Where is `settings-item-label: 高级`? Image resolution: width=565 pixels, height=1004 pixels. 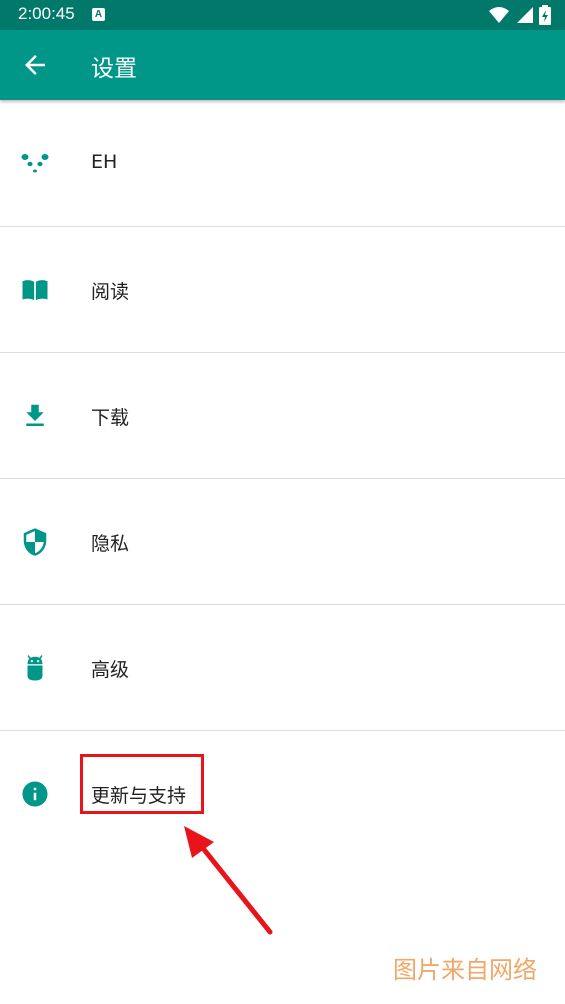
settings-item-label: 高级 is located at coordinates (110, 670).